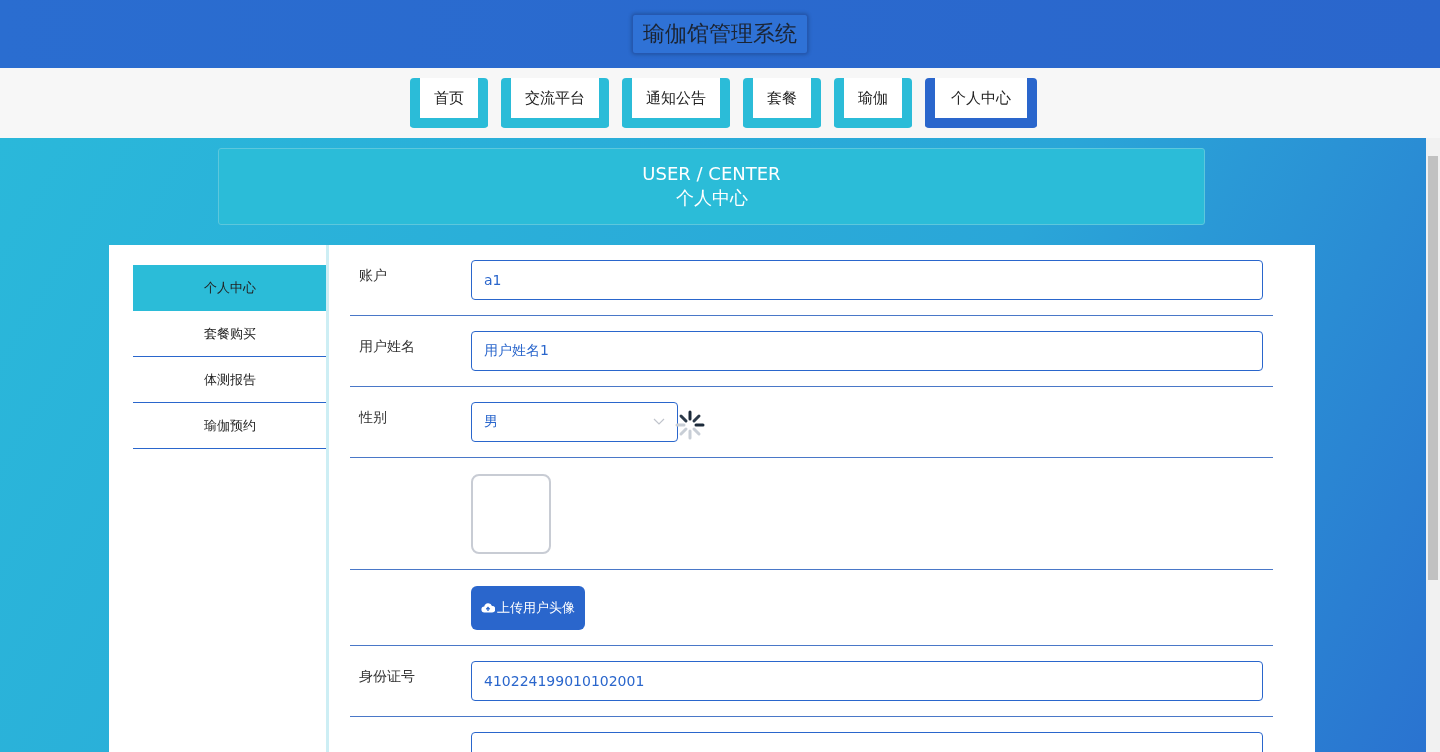 This screenshot has width=1440, height=752. Describe the element at coordinates (387, 346) in the screenshot. I see `field-label: 用户姓名` at that location.